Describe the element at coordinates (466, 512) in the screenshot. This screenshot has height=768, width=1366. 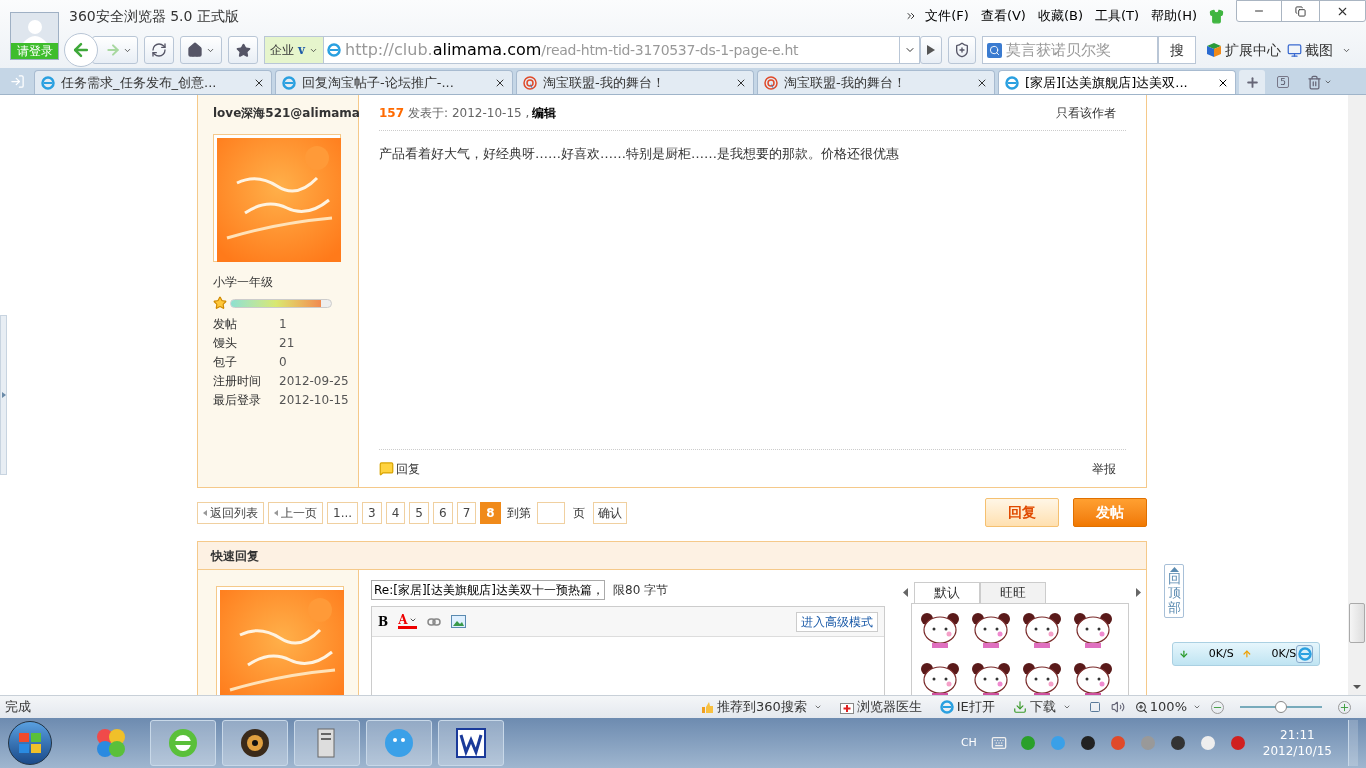
I see `page-button: 7` at that location.